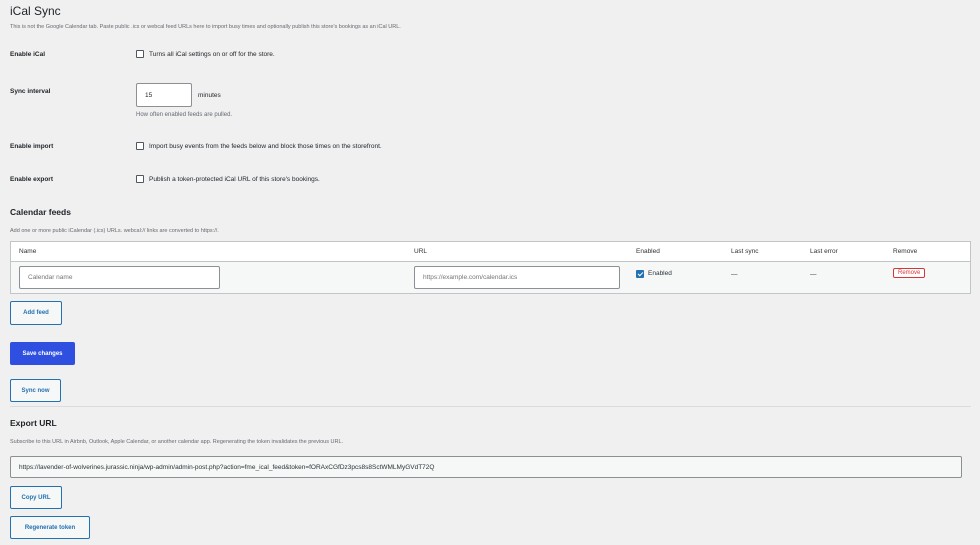  Describe the element at coordinates (31, 179) in the screenshot. I see `enable-export-label: Enable export` at that location.